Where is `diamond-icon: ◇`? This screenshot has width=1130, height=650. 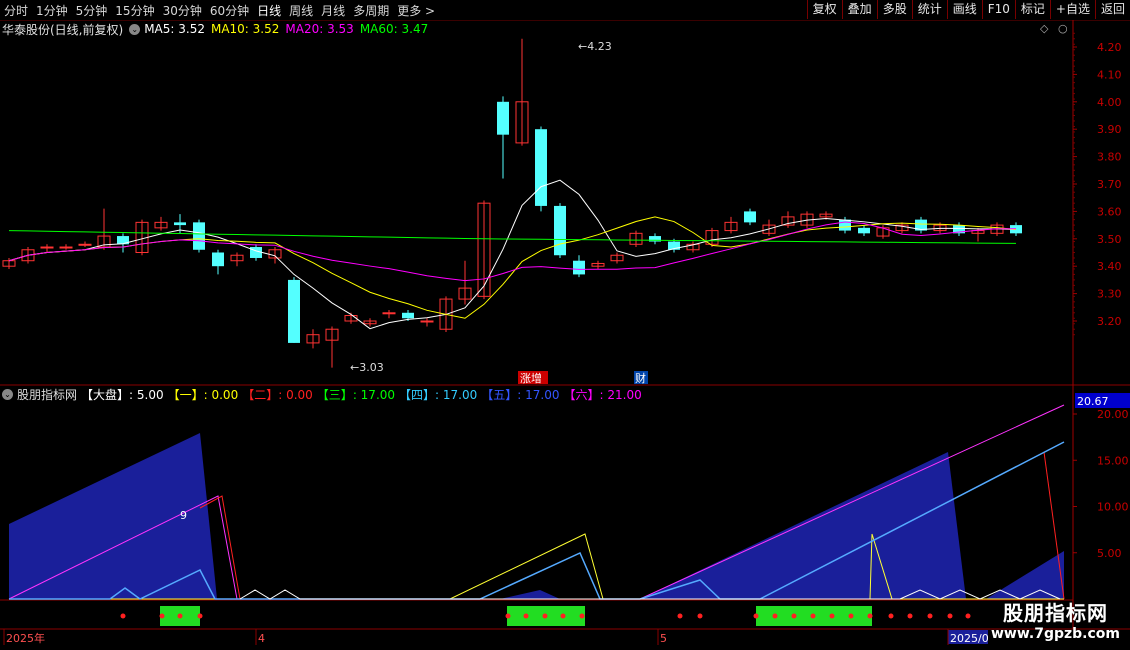
diamond-icon: ◇ is located at coordinates (1044, 28).